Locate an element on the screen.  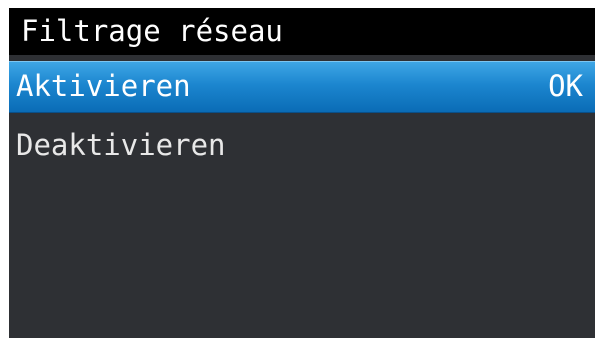
menu-item-label: Aktivieren is located at coordinates (103, 86).